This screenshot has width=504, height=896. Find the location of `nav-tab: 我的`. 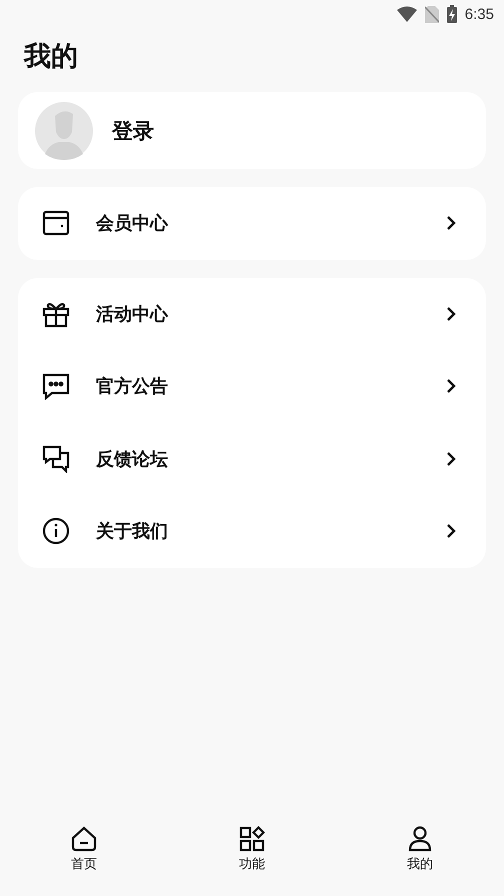

nav-tab: 我的 is located at coordinates (420, 857).